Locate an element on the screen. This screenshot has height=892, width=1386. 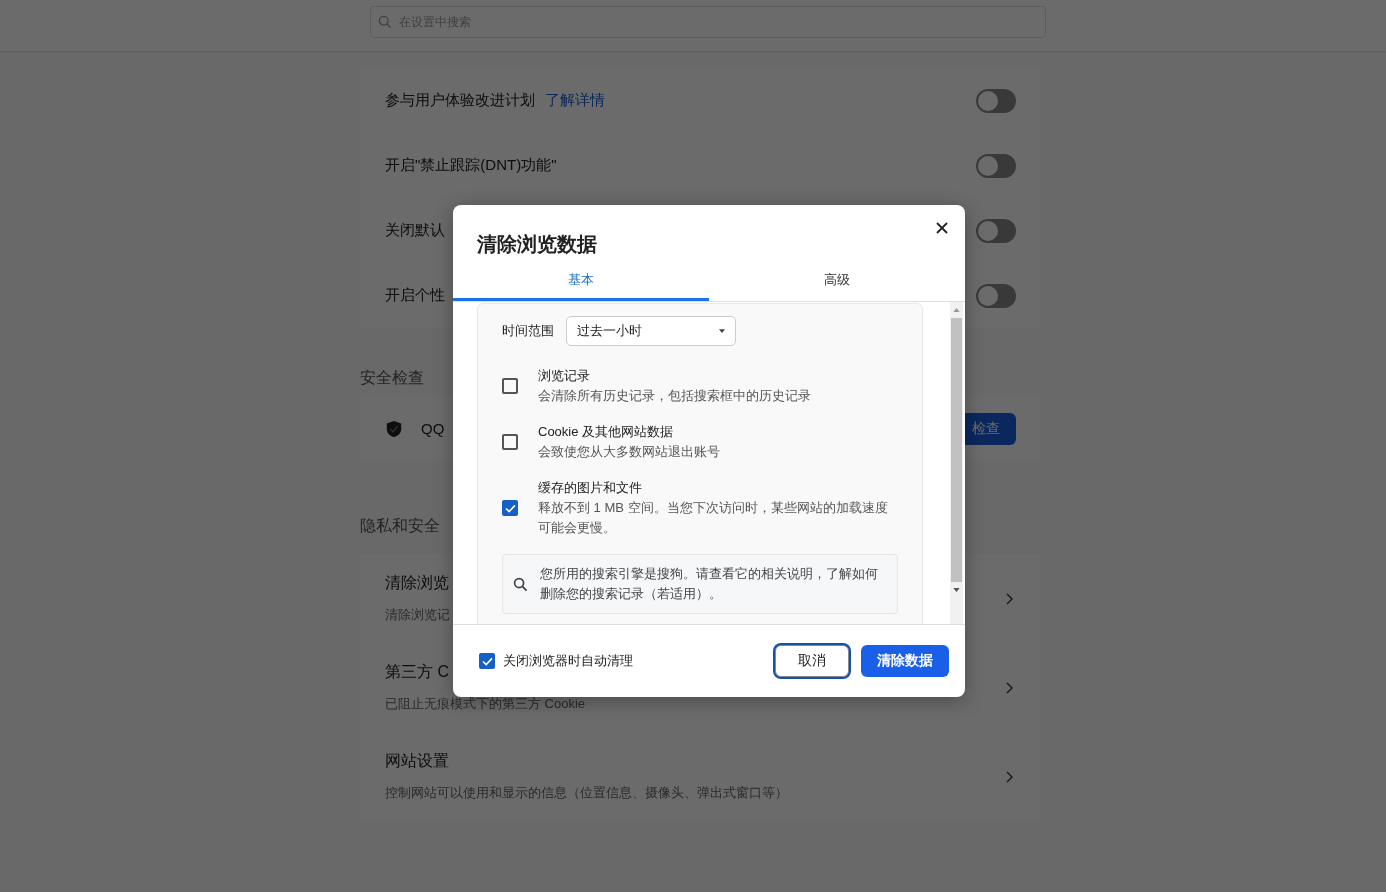
option-description: 会清除所有历史记录，包括搜索框中的历史记录 is located at coordinates (675, 396).